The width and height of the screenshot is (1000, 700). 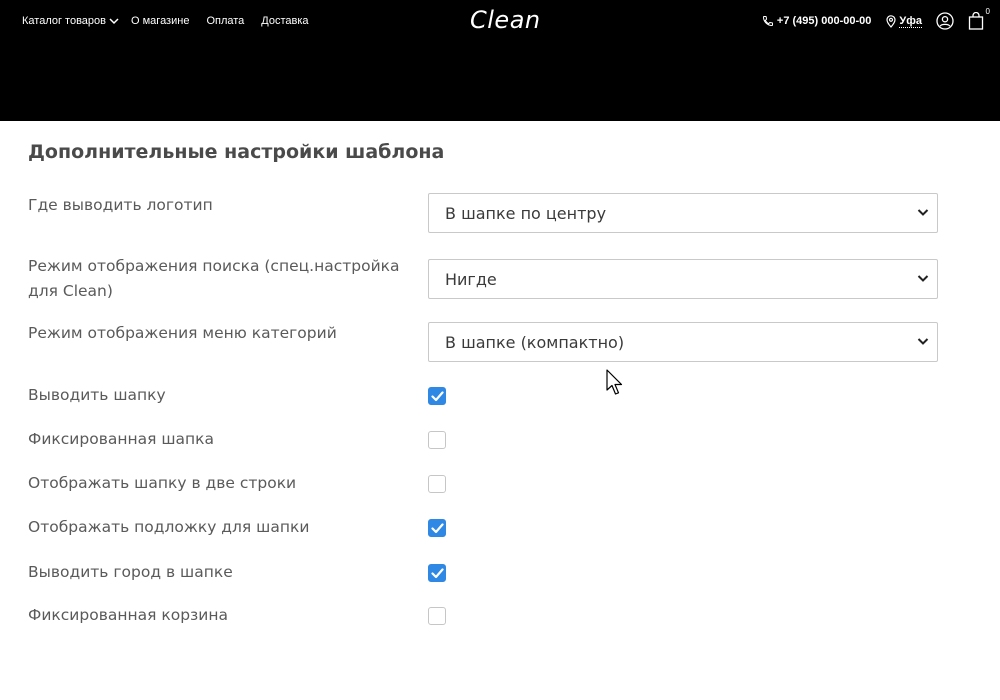 I want to click on cart-button: 0, so click(x=979, y=18).